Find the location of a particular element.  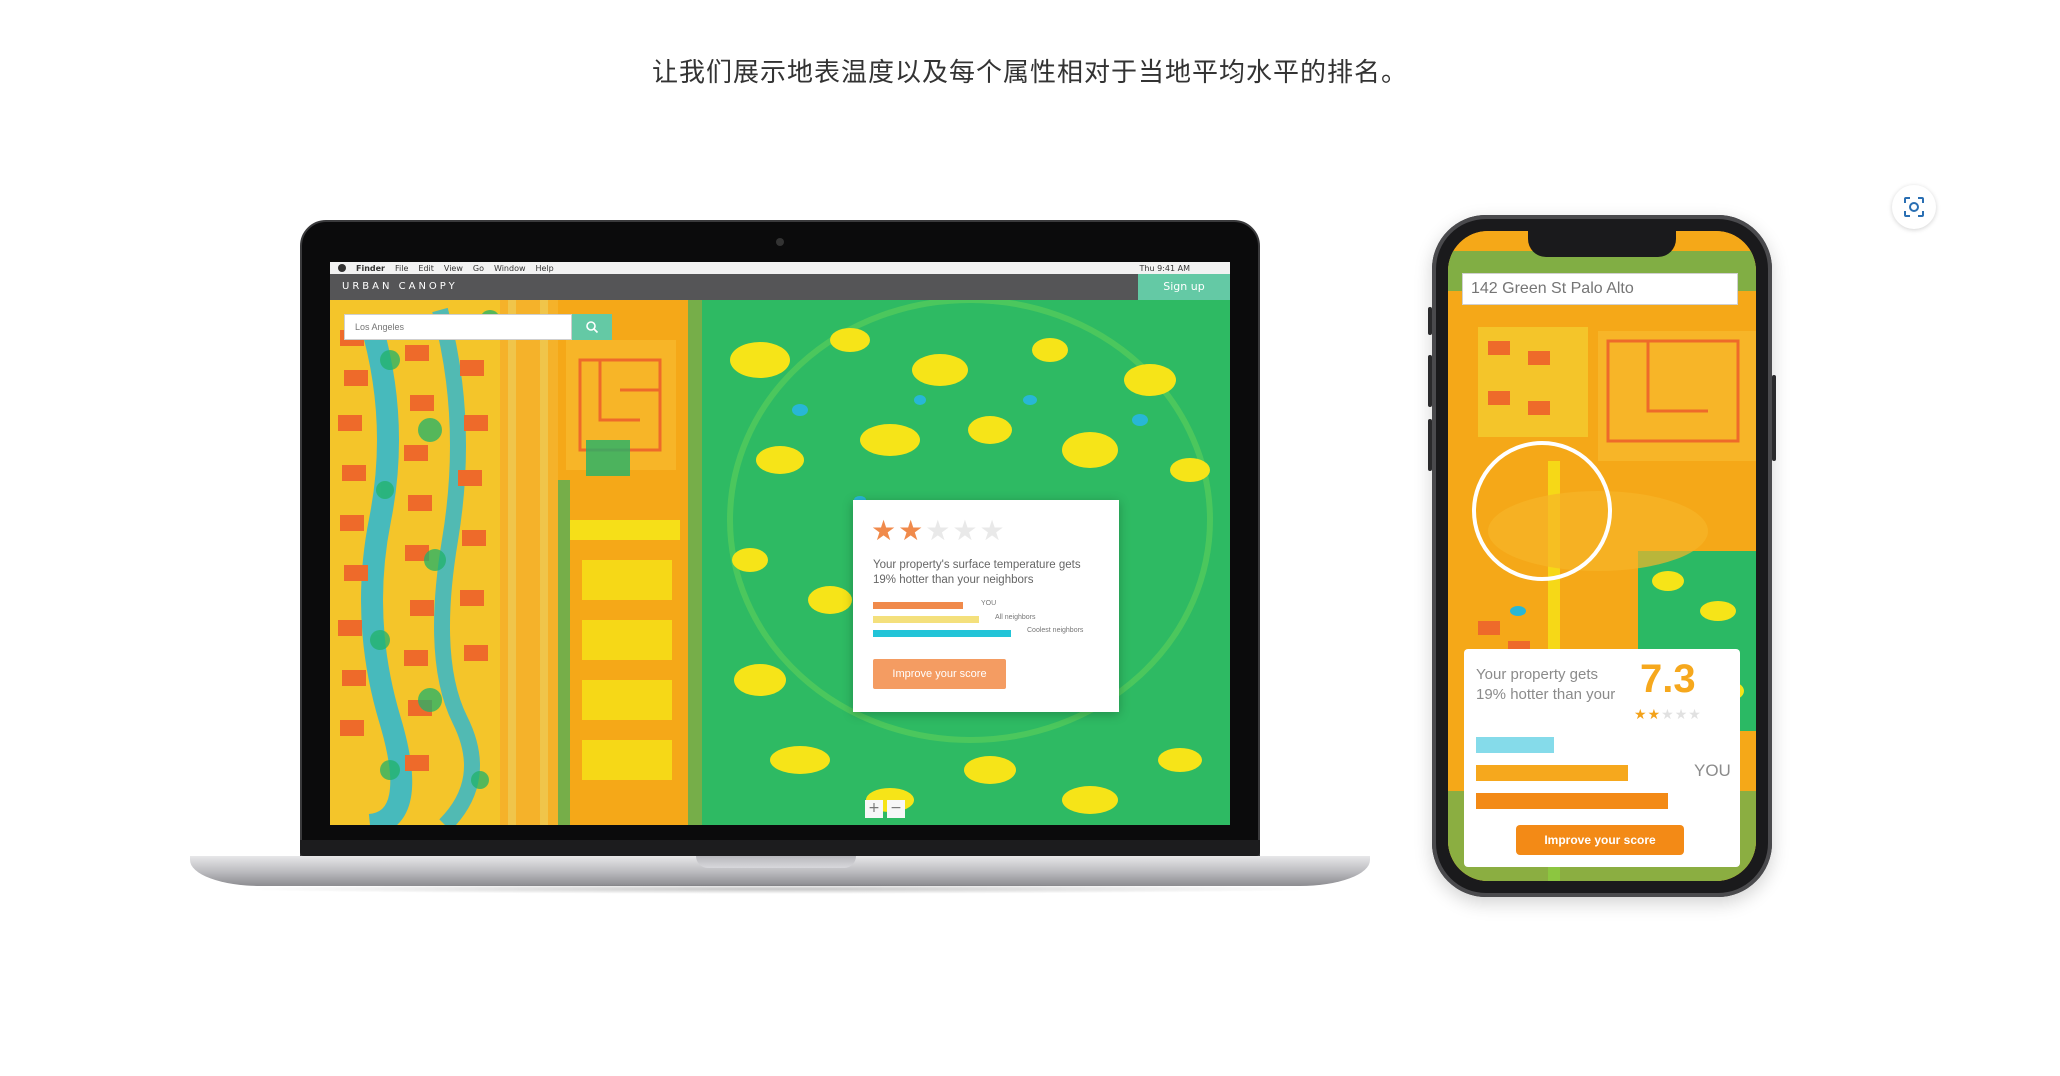

phone-improve-score-button: Improve your score is located at coordinates (1600, 840).